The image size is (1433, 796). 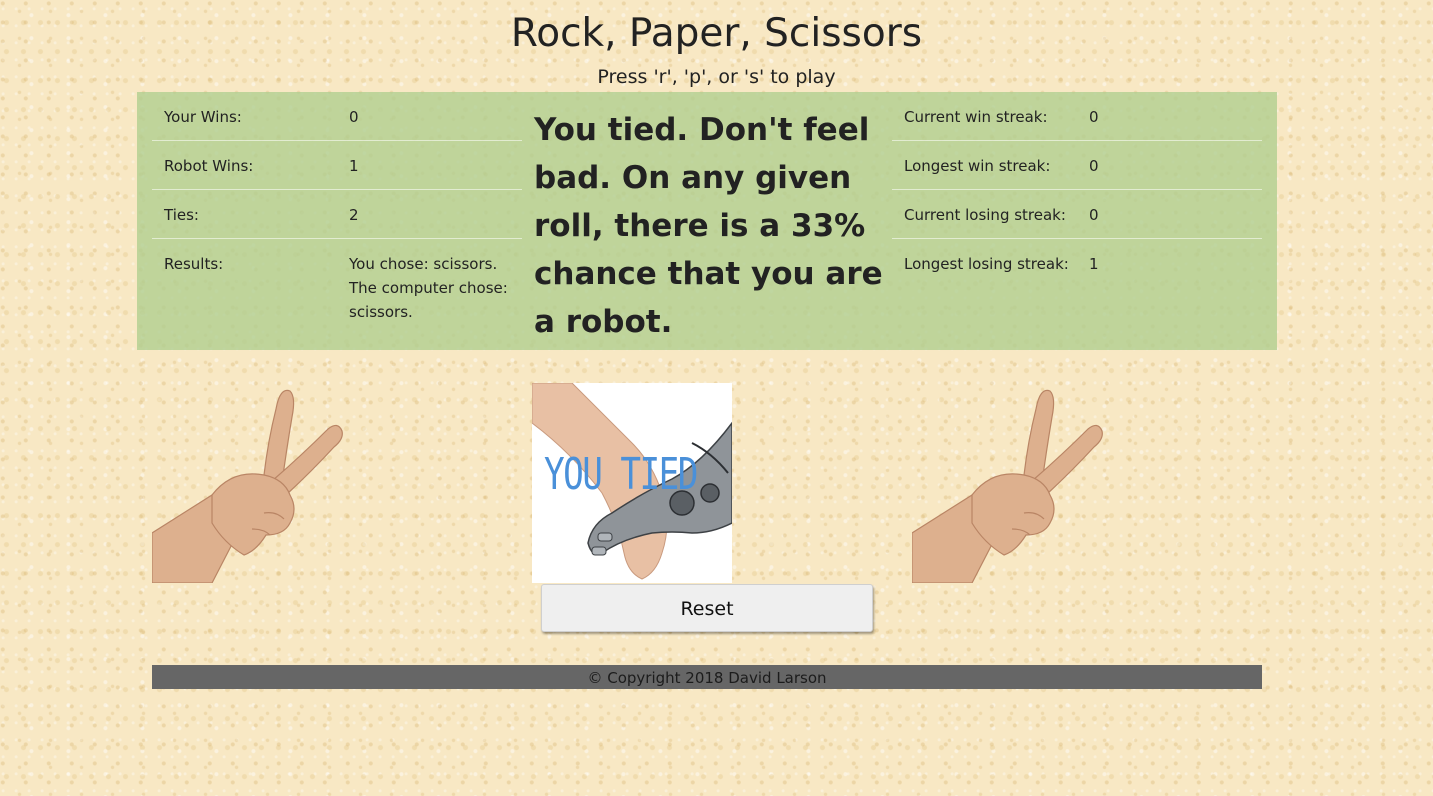 I want to click on stat-label: Robot Wins:, so click(x=209, y=166).